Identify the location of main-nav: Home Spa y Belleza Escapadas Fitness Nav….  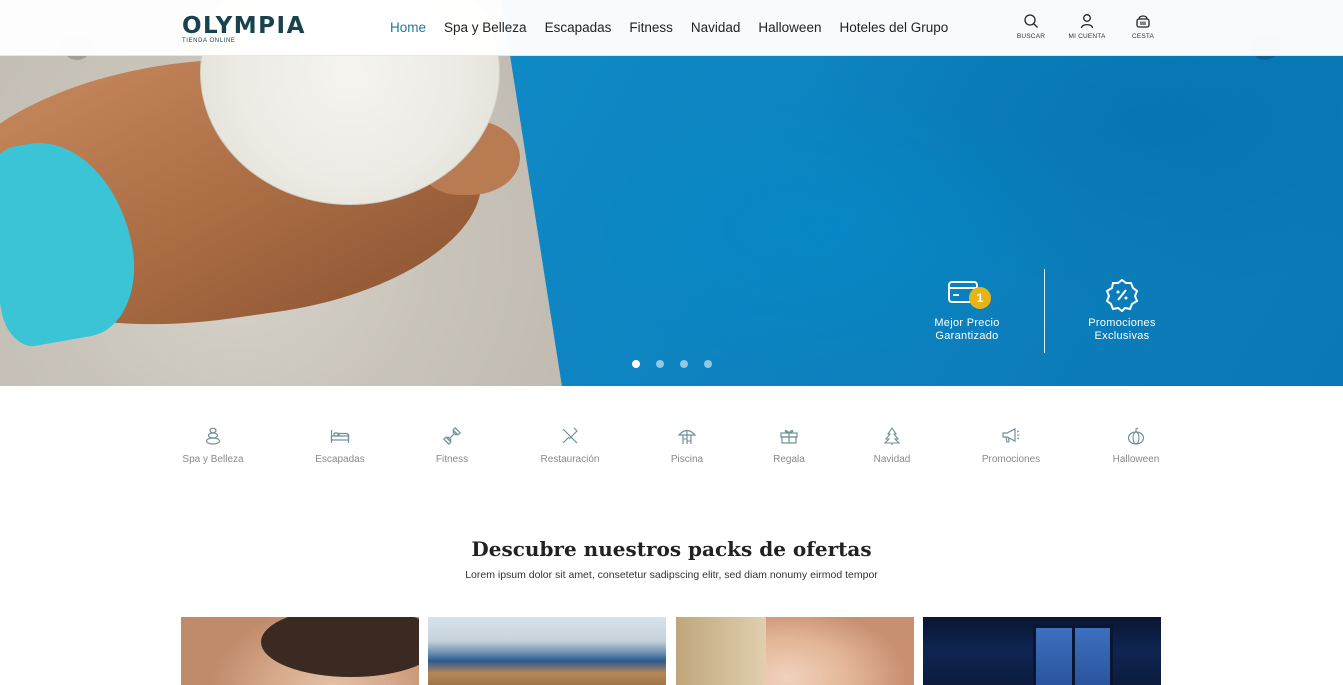
(678, 28).